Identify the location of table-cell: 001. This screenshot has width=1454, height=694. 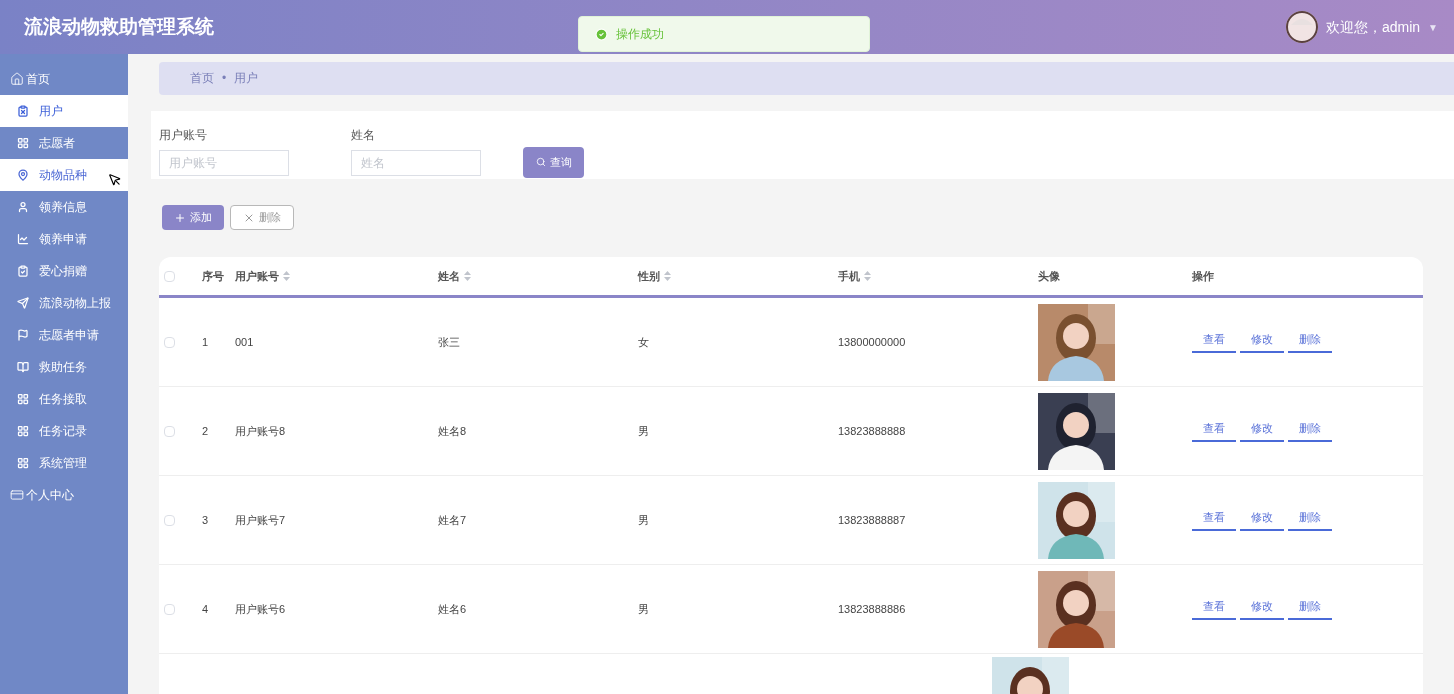
(244, 341).